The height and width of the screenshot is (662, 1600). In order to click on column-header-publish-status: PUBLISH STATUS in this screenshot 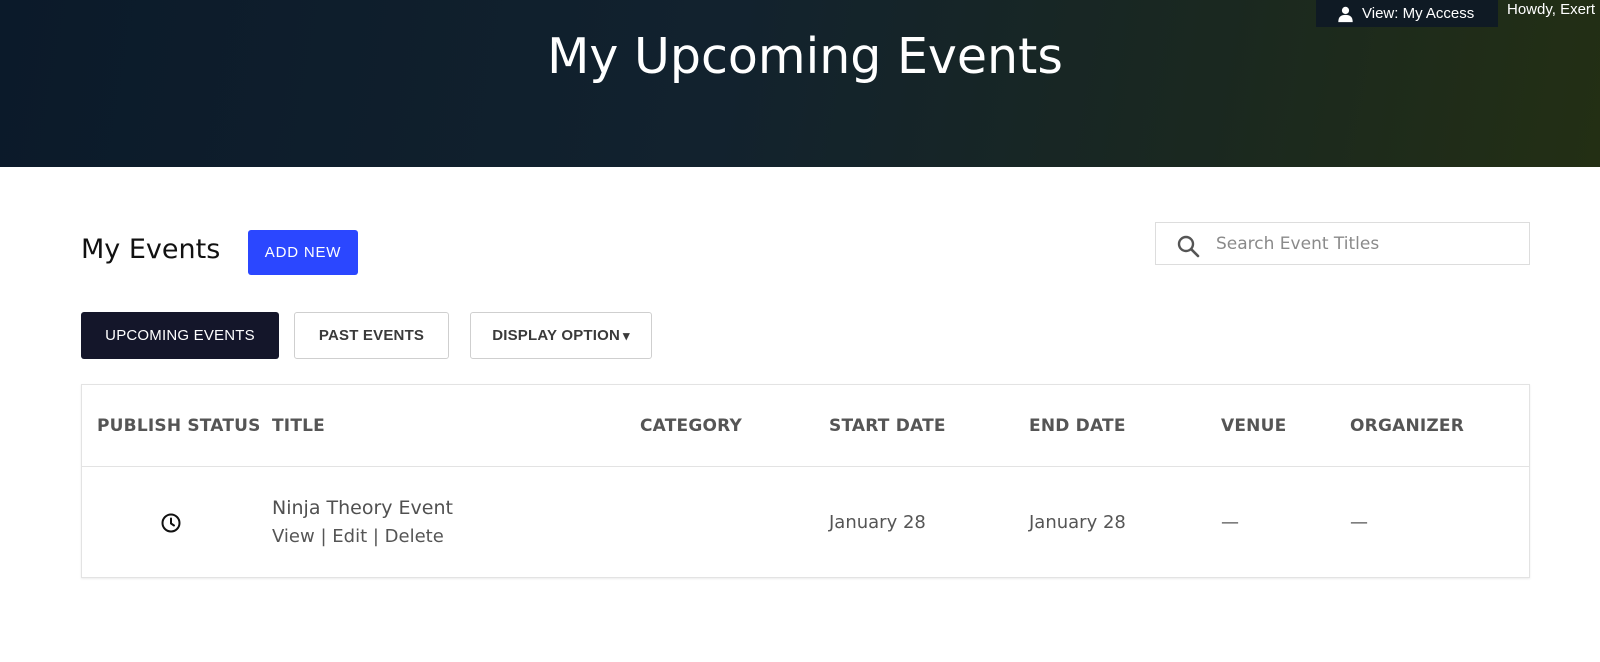, I will do `click(179, 426)`.